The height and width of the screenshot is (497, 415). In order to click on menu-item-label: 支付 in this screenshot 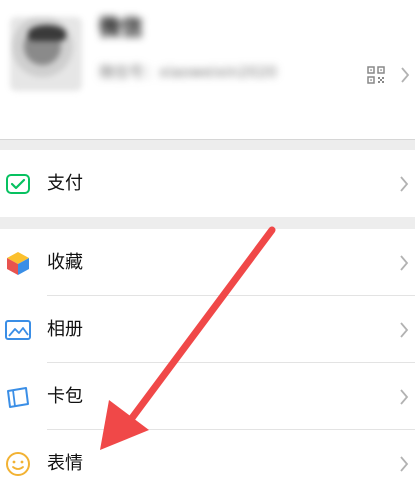, I will do `click(65, 183)`.